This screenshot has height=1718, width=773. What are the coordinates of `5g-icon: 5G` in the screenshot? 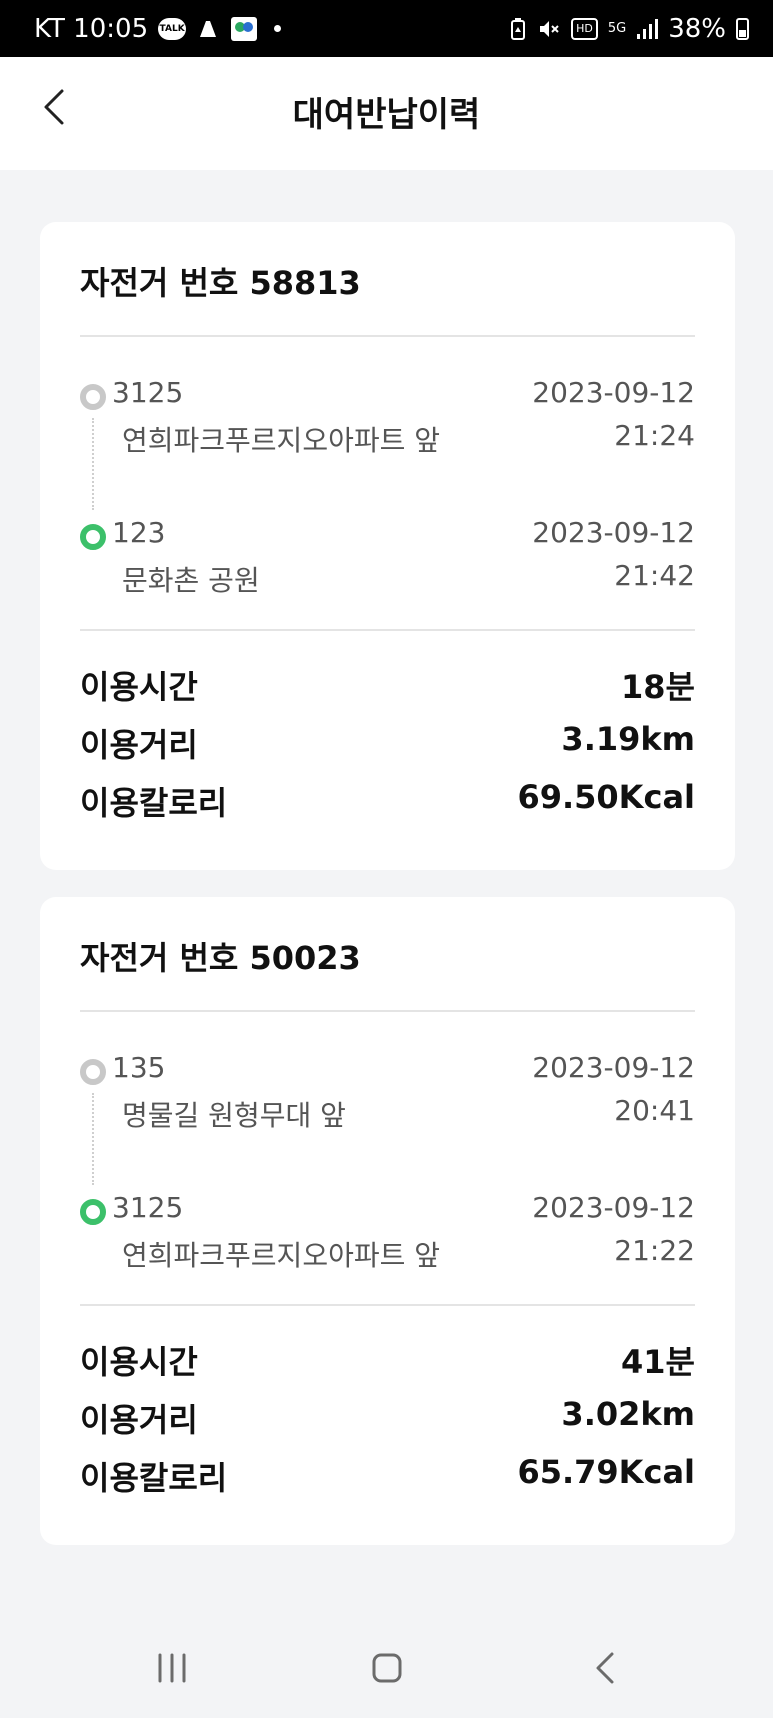 It's located at (617, 28).